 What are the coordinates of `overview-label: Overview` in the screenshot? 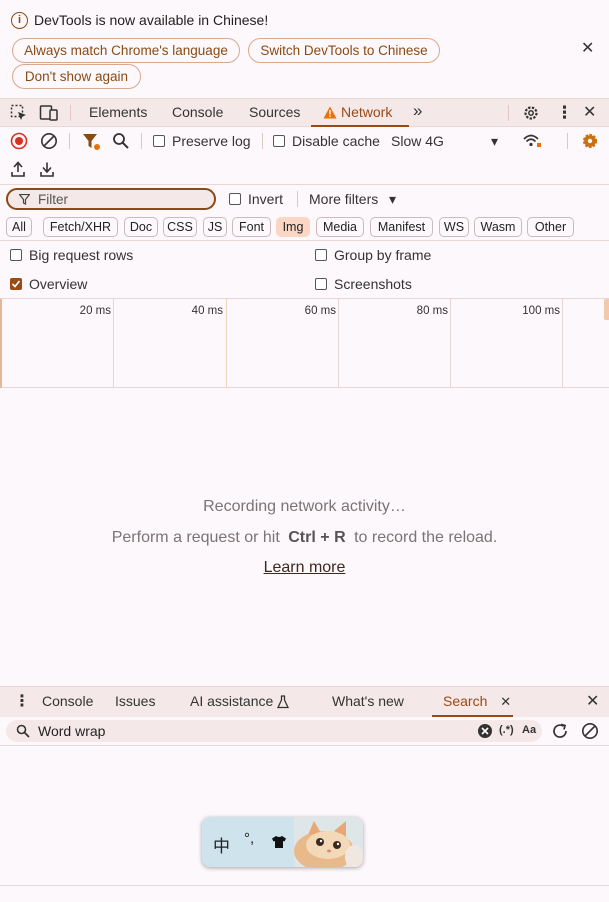 It's located at (58, 284).